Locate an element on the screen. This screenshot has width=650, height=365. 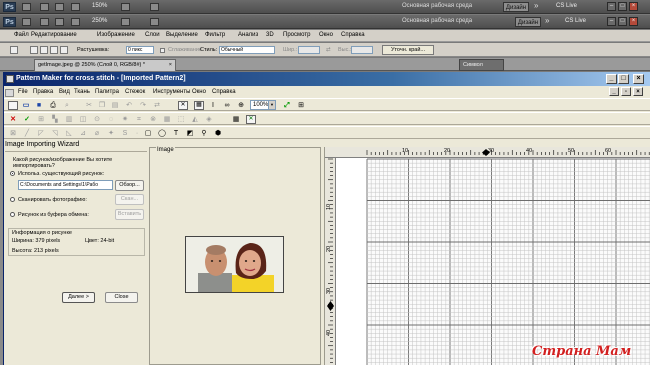
radio-clipboard is located at coordinates (12, 214).